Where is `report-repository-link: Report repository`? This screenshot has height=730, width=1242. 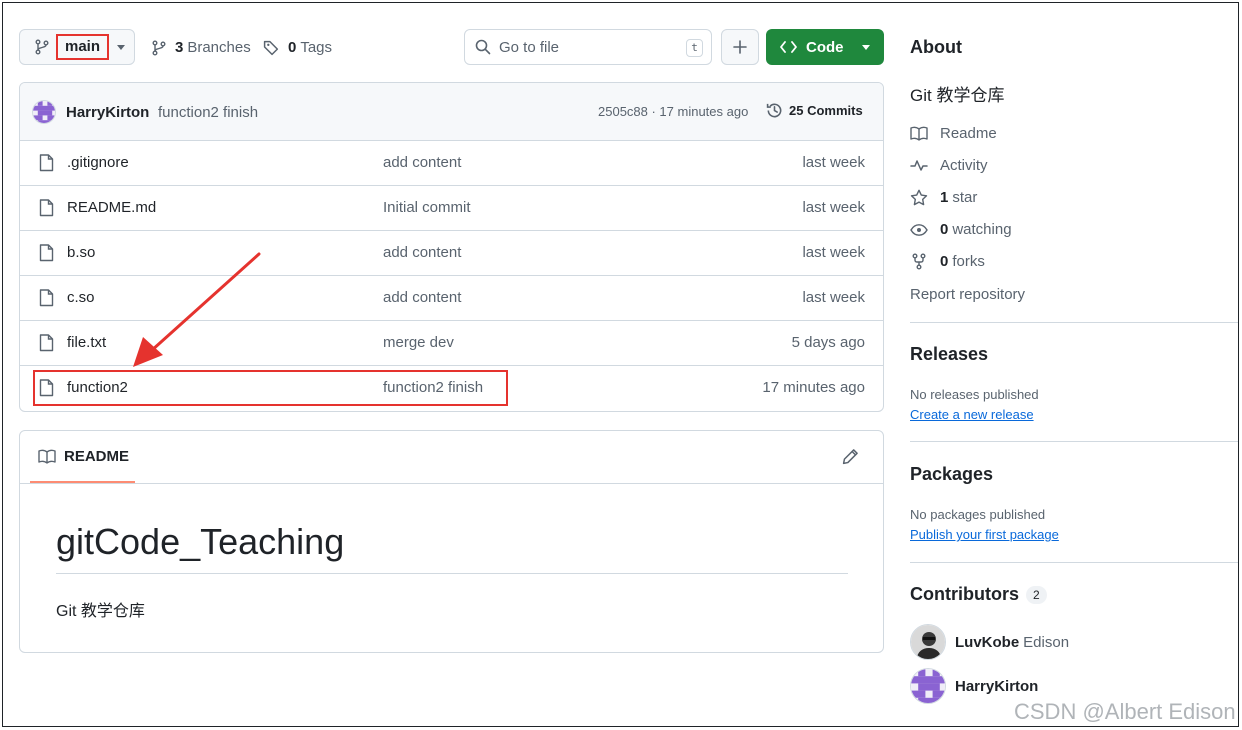 report-repository-link: Report repository is located at coordinates (967, 294).